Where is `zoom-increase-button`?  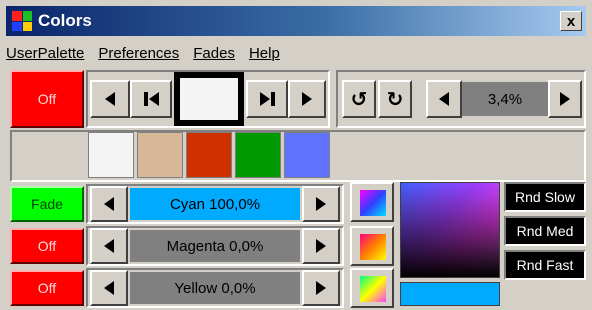 zoom-increase-button is located at coordinates (565, 99).